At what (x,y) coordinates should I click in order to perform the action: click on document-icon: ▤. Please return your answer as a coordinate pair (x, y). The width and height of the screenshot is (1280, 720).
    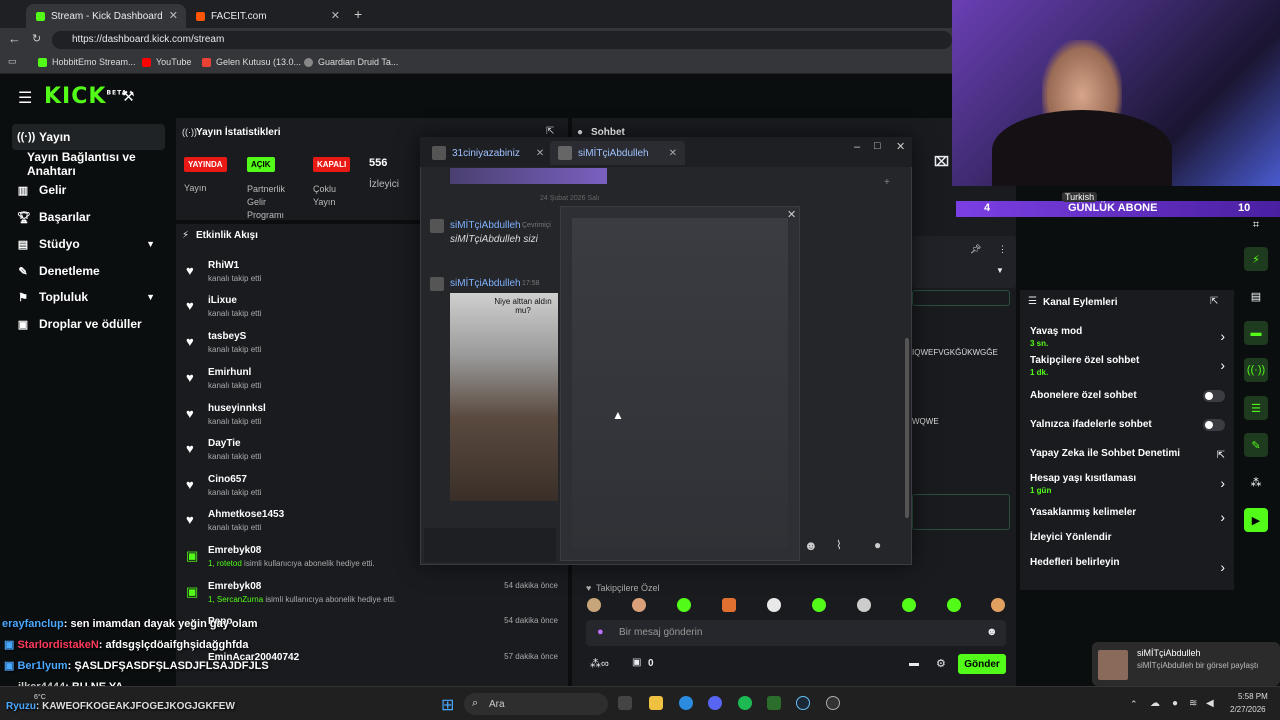
    Looking at the image, I should click on (1256, 296).